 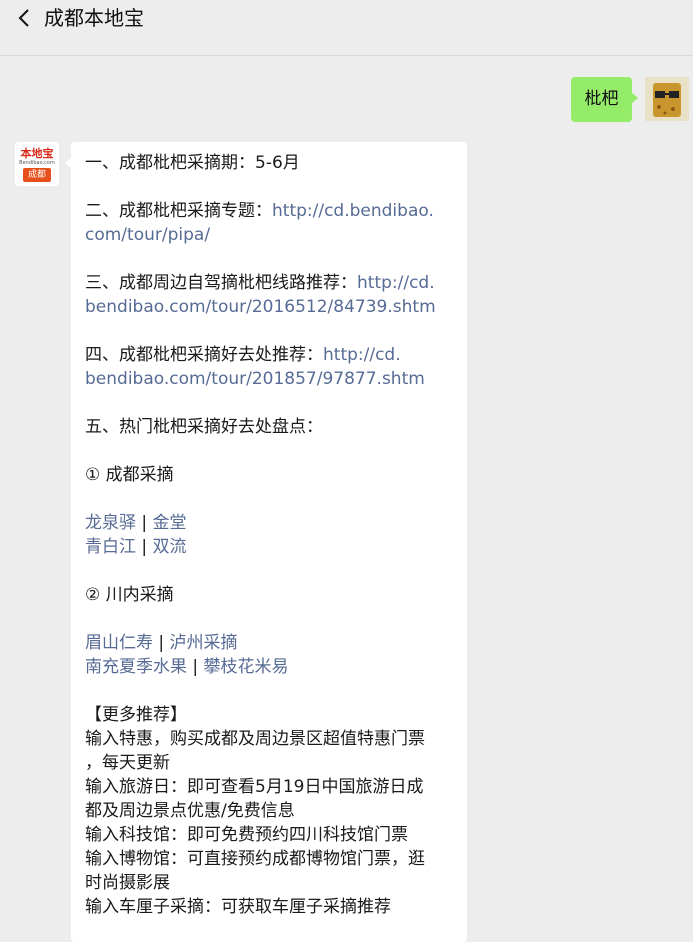 I want to click on more-item-discount: 输入特惠，购买成都及周边景区超值特惠门票, so click(x=255, y=739).